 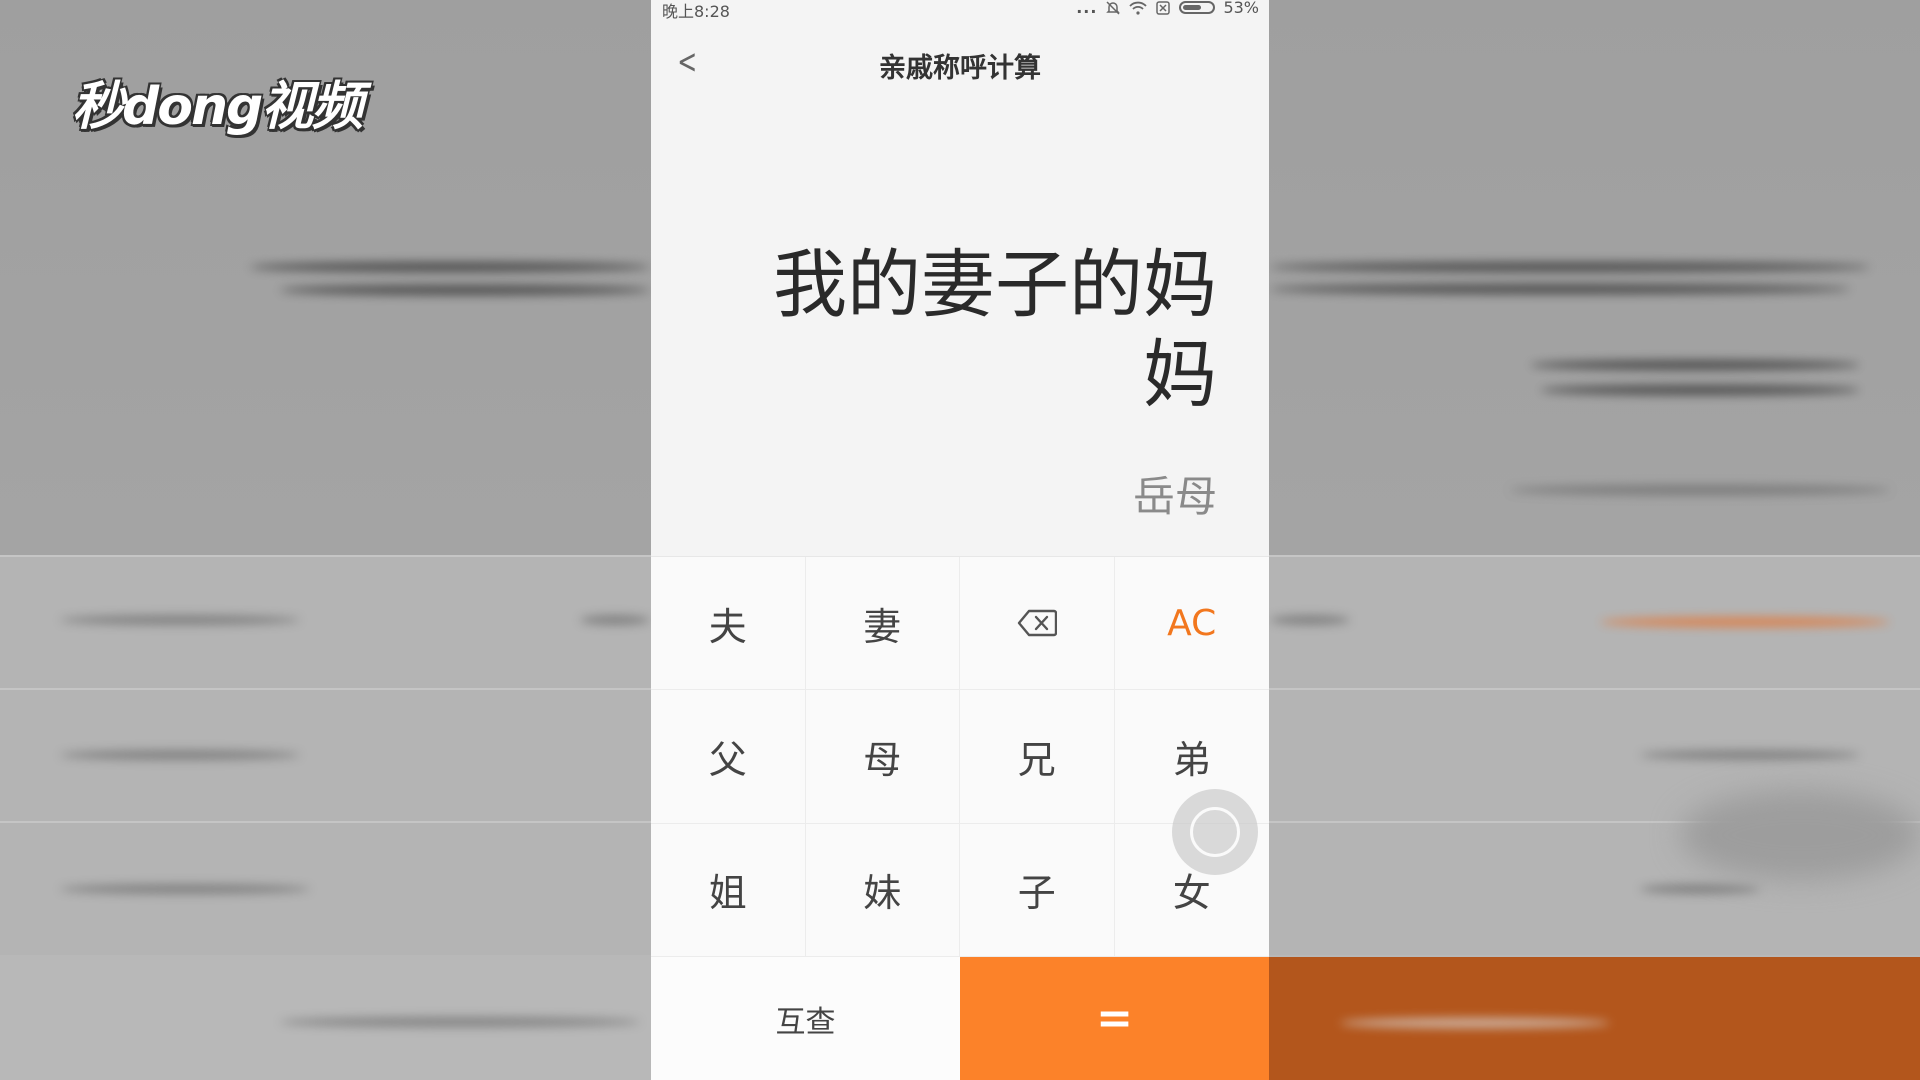 What do you see at coordinates (995, 330) in the screenshot?
I see `relation-expression: 我的妻子的妈妈` at bounding box center [995, 330].